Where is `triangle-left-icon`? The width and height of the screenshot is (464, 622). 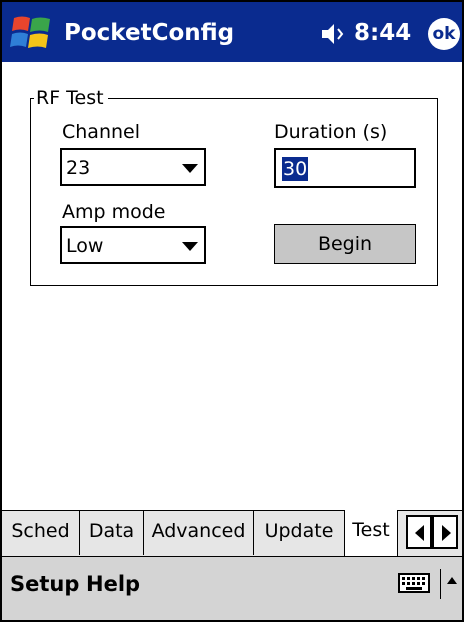 triangle-left-icon is located at coordinates (419, 533).